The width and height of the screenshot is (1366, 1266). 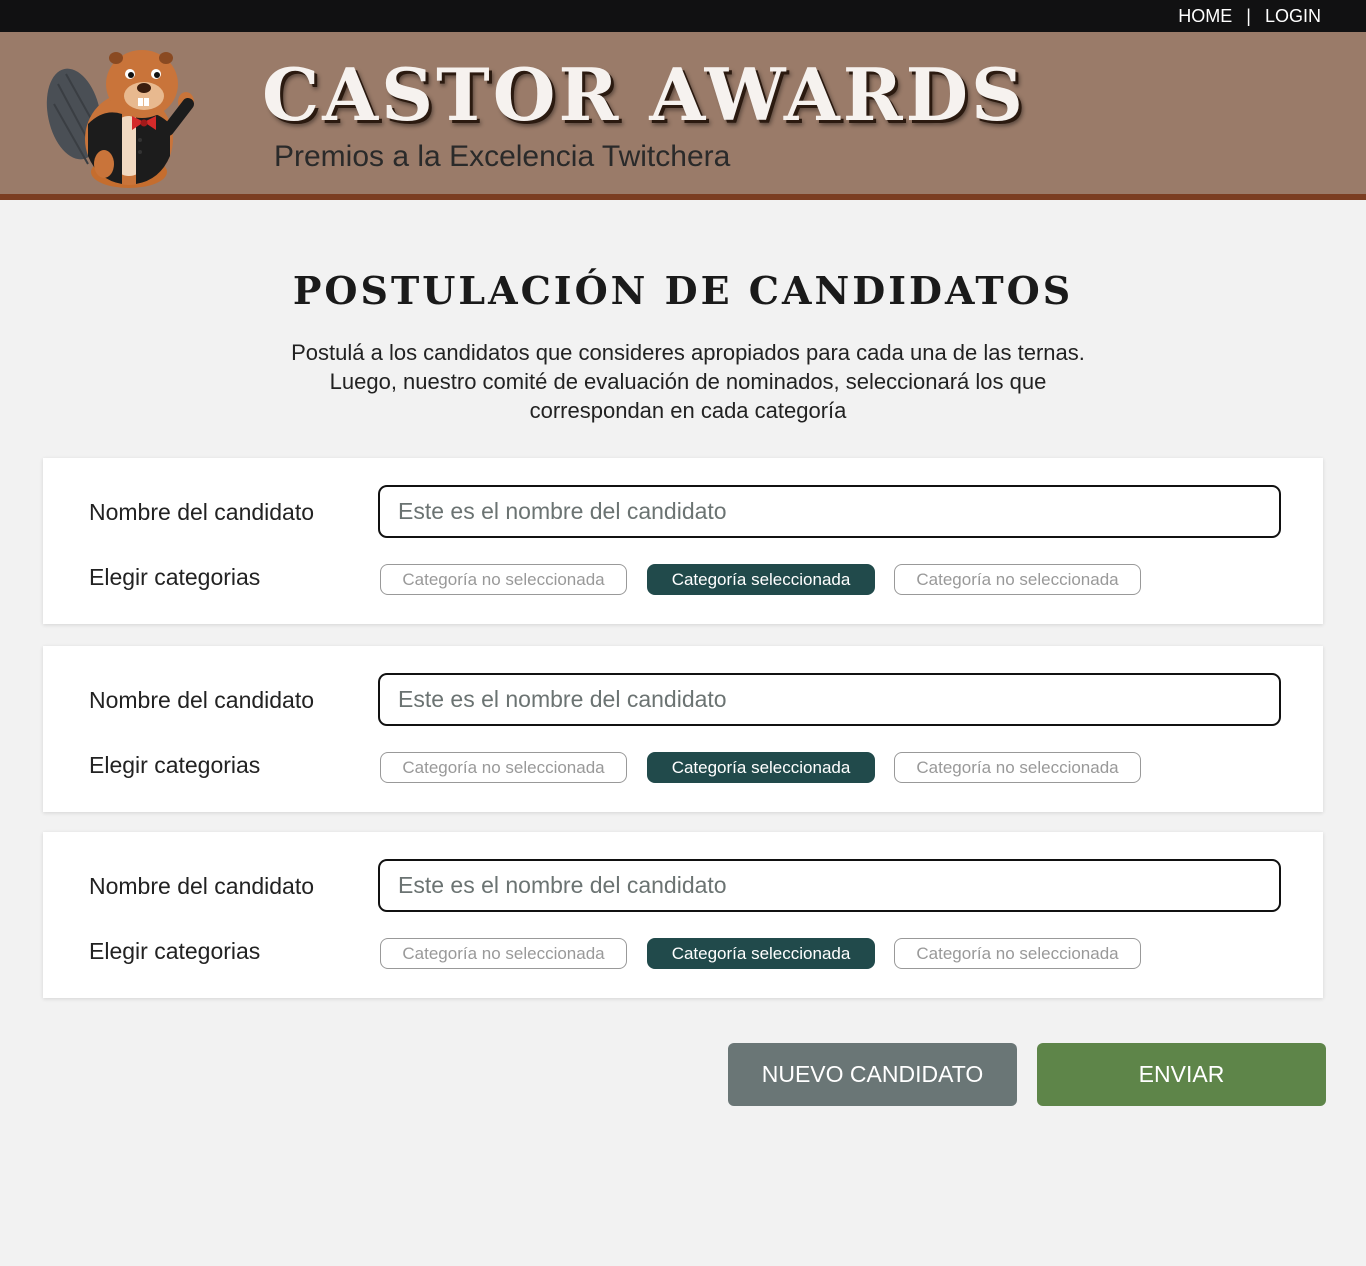 What do you see at coordinates (1205, 16) in the screenshot?
I see `nav-home-link: HOME` at bounding box center [1205, 16].